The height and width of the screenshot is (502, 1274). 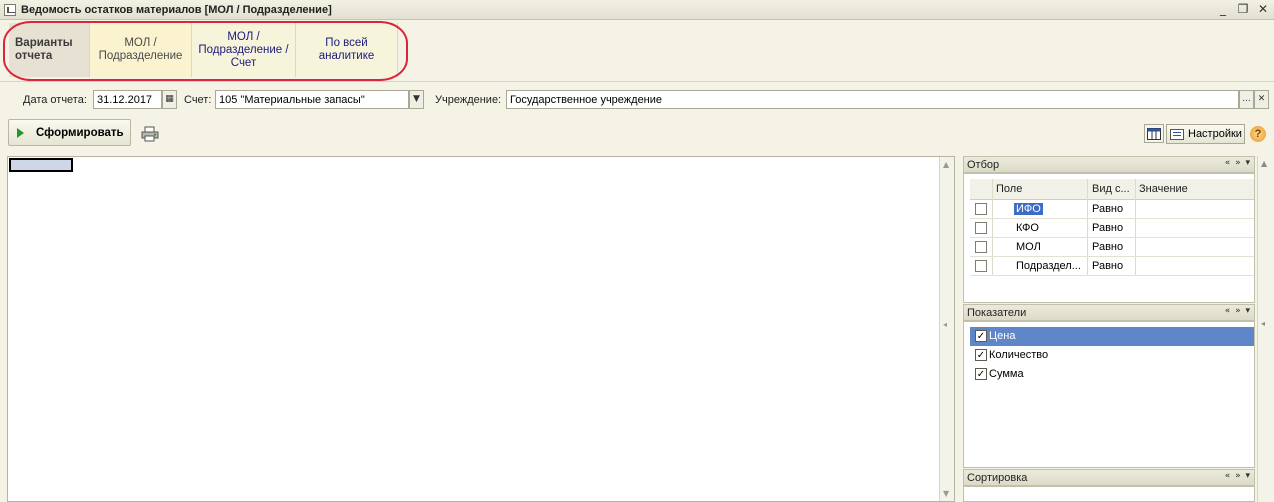 I want to click on help-icon: ?, so click(x=1258, y=134).